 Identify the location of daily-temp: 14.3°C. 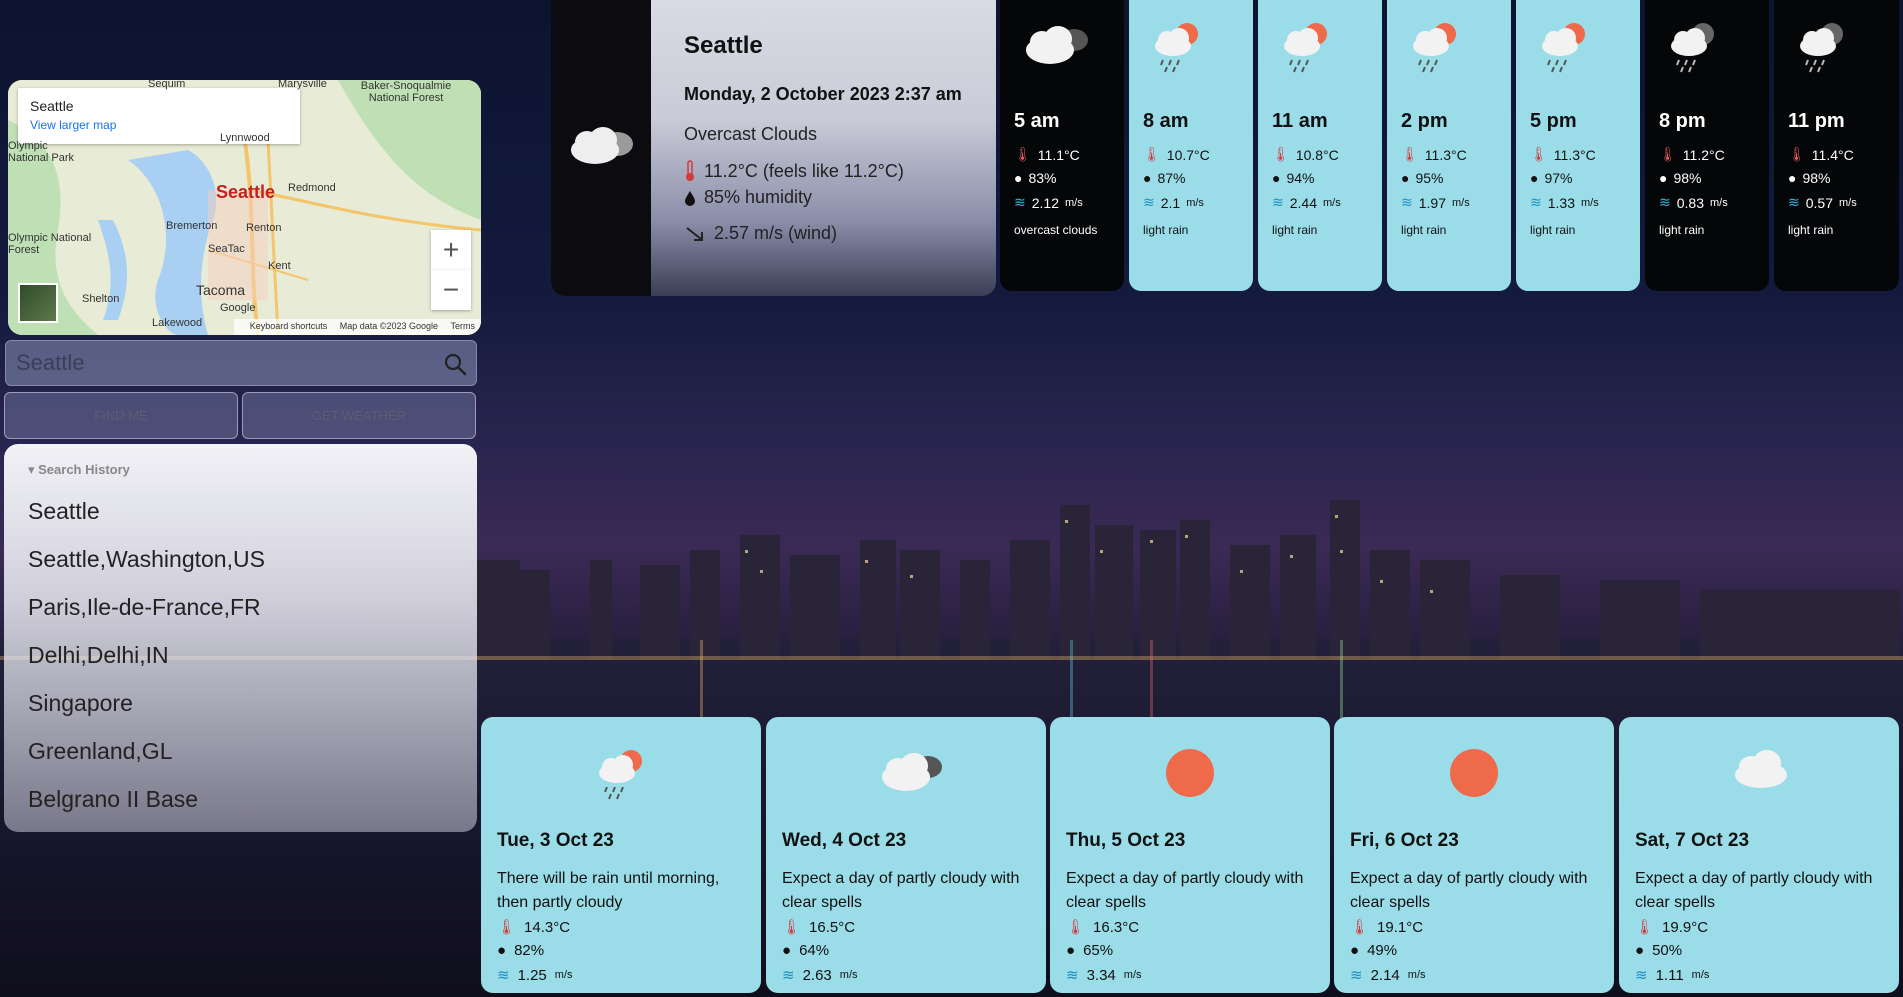
(547, 927).